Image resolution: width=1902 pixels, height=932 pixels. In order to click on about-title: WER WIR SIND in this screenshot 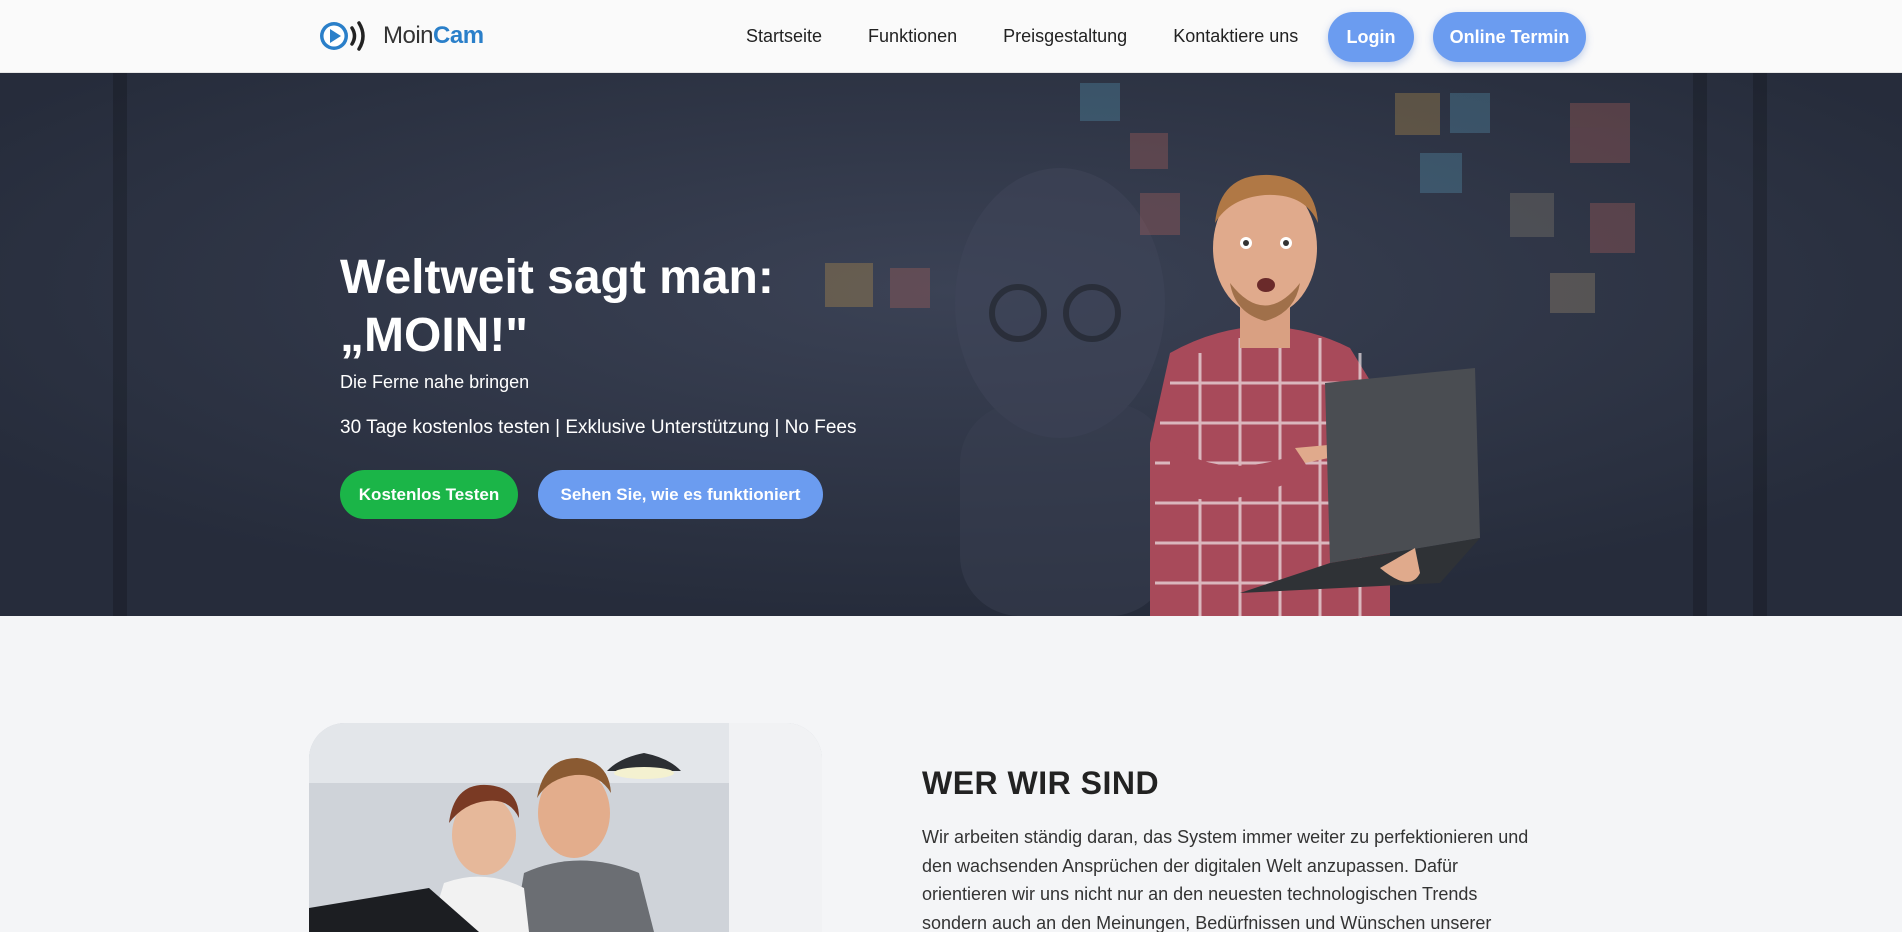, I will do `click(1041, 783)`.